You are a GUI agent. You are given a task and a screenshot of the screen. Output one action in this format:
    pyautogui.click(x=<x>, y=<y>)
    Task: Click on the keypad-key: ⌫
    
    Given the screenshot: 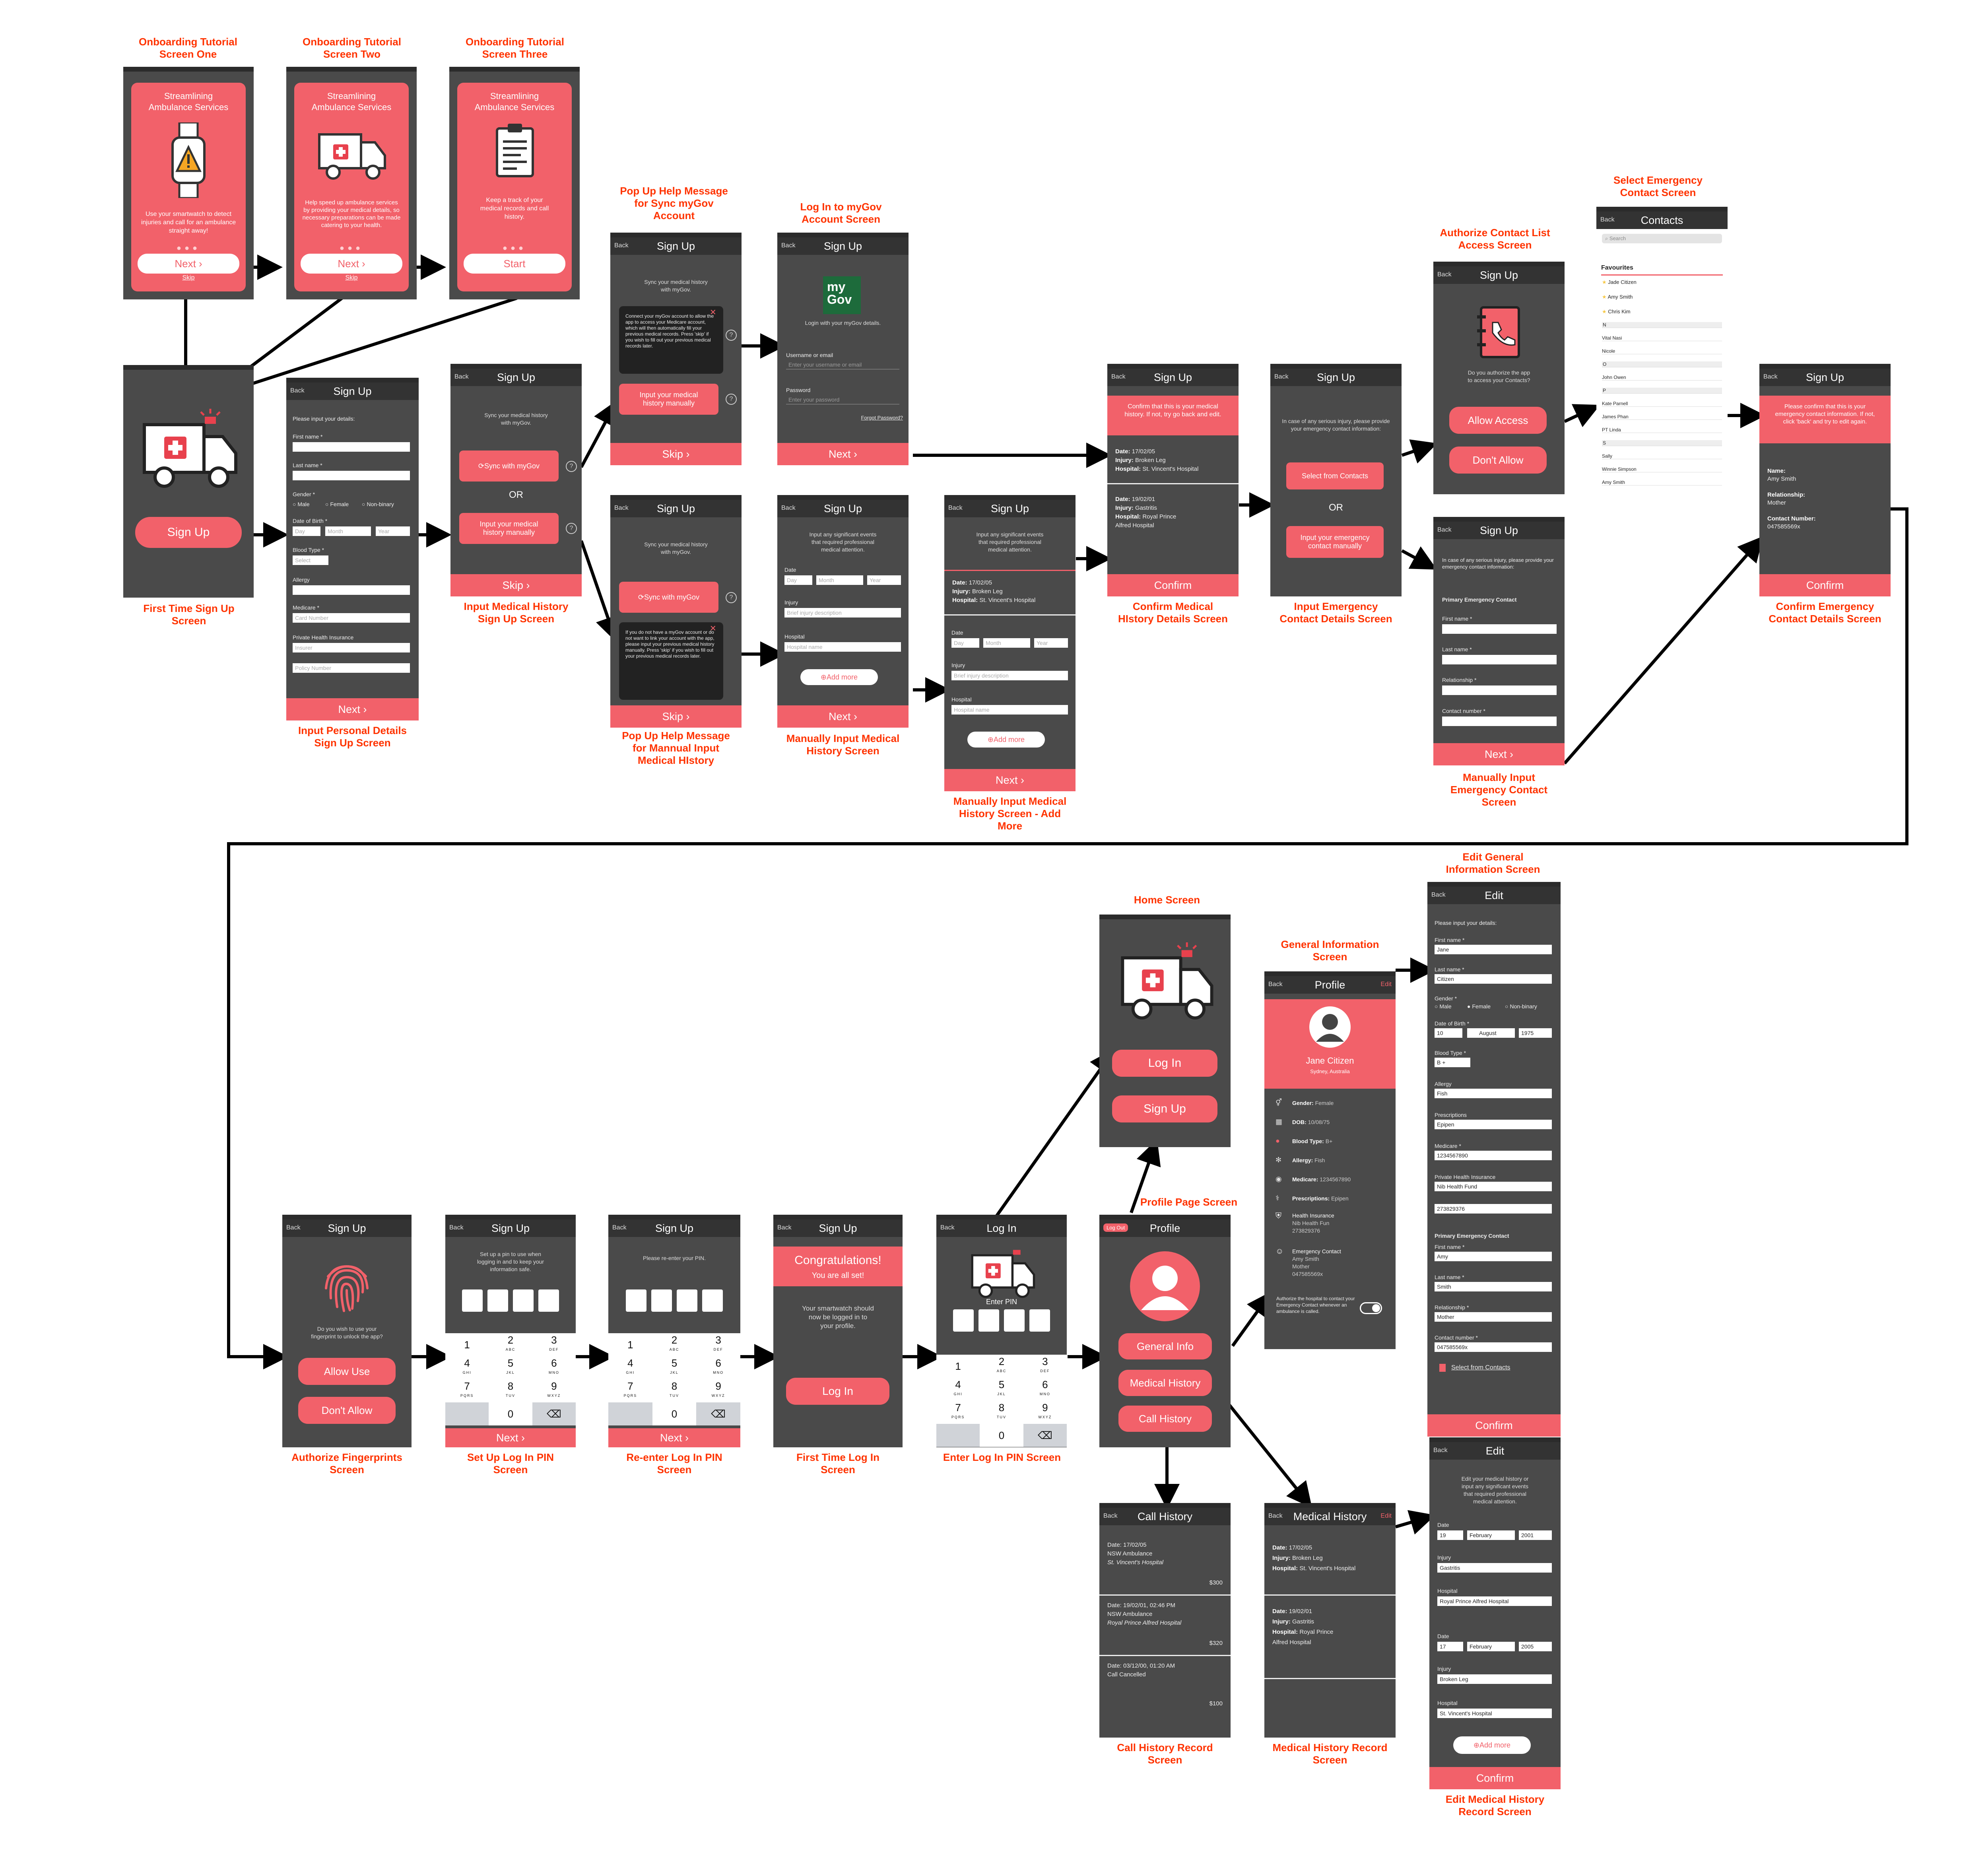 What is the action you would take?
    pyautogui.click(x=554, y=1414)
    